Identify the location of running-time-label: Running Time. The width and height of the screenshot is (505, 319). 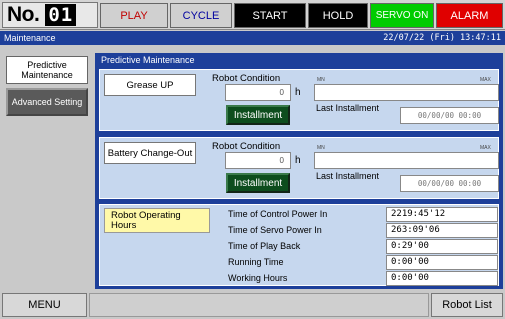
(256, 262).